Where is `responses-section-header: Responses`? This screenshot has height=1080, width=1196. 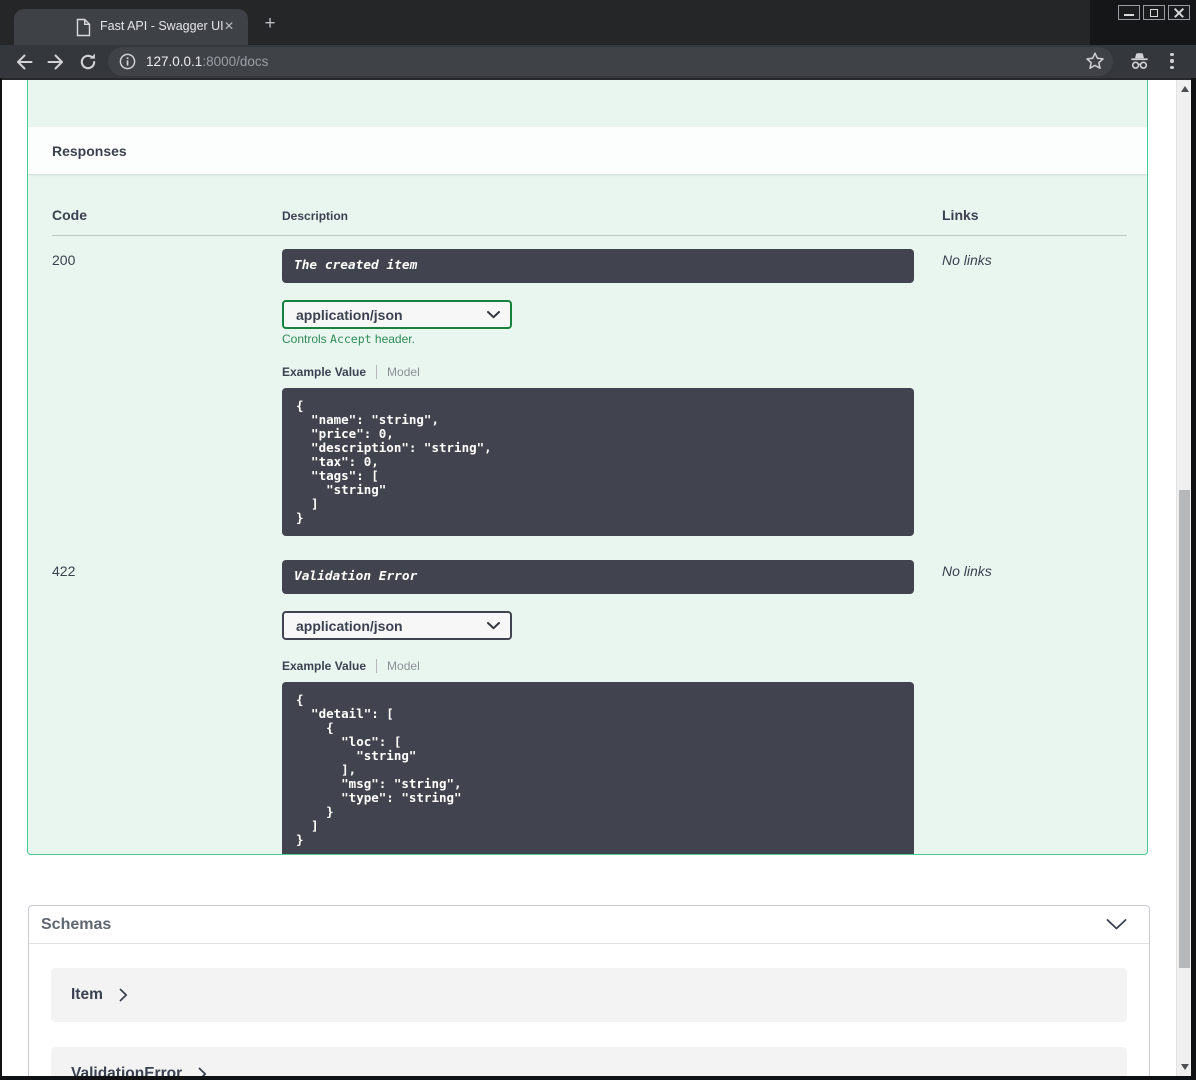 responses-section-header: Responses is located at coordinates (587, 150).